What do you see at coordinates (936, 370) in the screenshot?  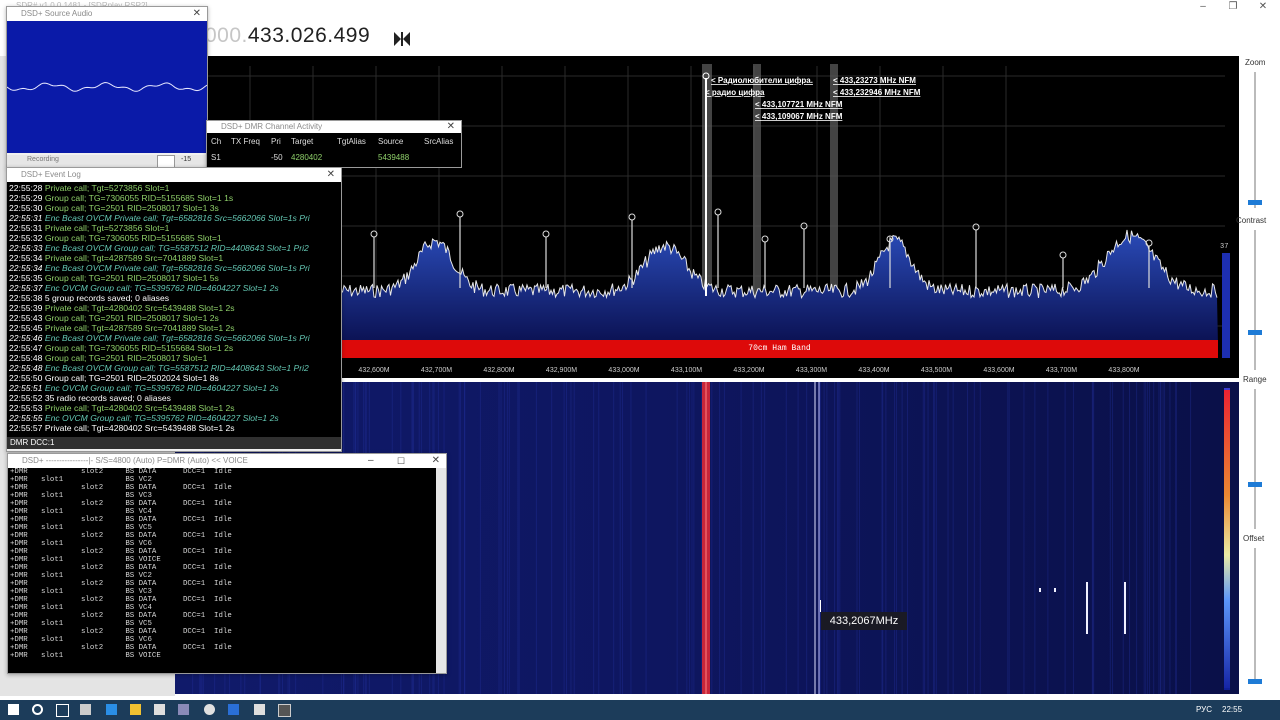 I see `freq-tick-label: 433,500M` at bounding box center [936, 370].